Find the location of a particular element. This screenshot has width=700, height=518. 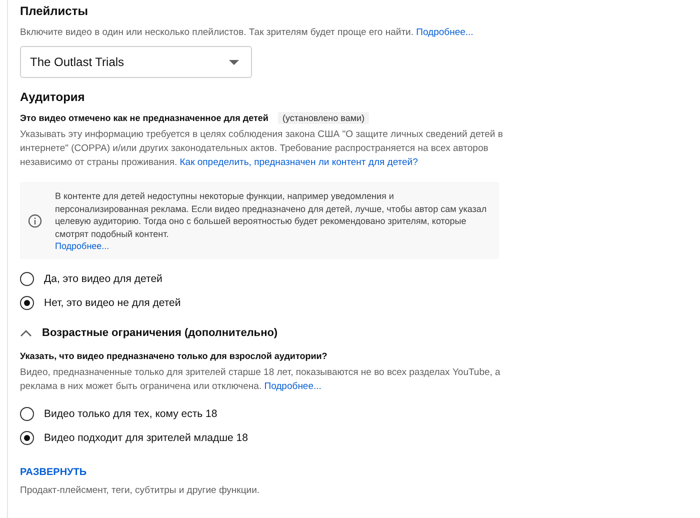

status-tag: (установлено вами) is located at coordinates (323, 118).